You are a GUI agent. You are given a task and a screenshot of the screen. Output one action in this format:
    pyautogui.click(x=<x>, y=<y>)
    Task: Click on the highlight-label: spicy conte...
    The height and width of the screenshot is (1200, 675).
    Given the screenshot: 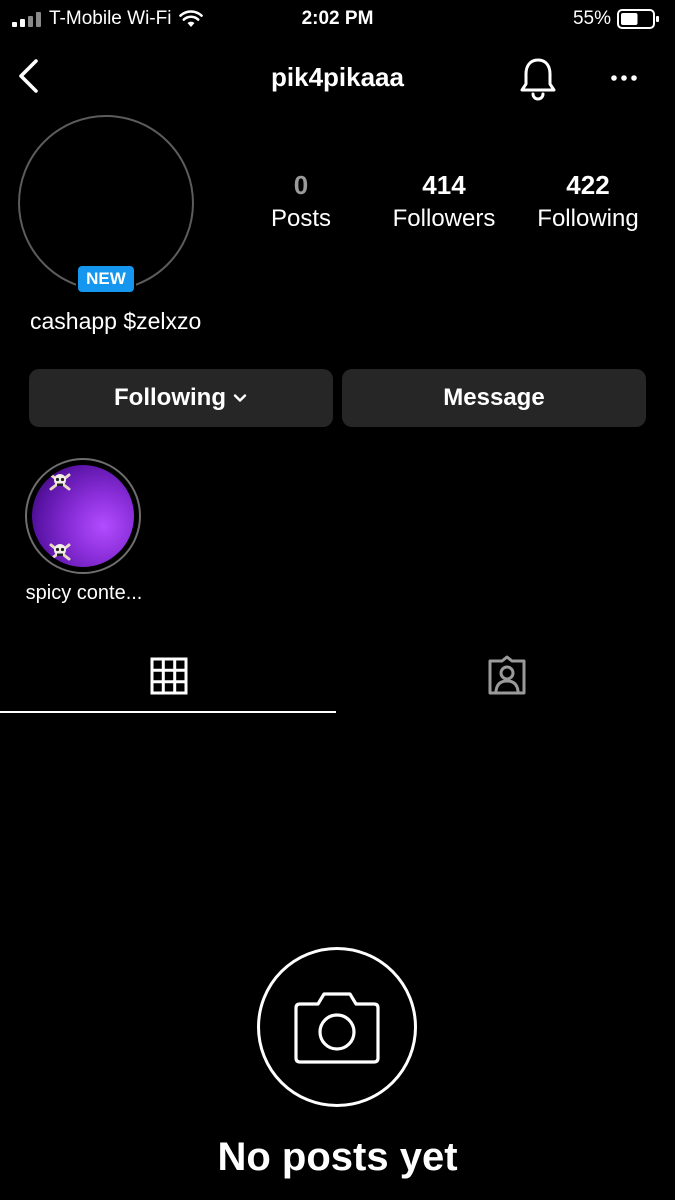 What is the action you would take?
    pyautogui.click(x=84, y=593)
    